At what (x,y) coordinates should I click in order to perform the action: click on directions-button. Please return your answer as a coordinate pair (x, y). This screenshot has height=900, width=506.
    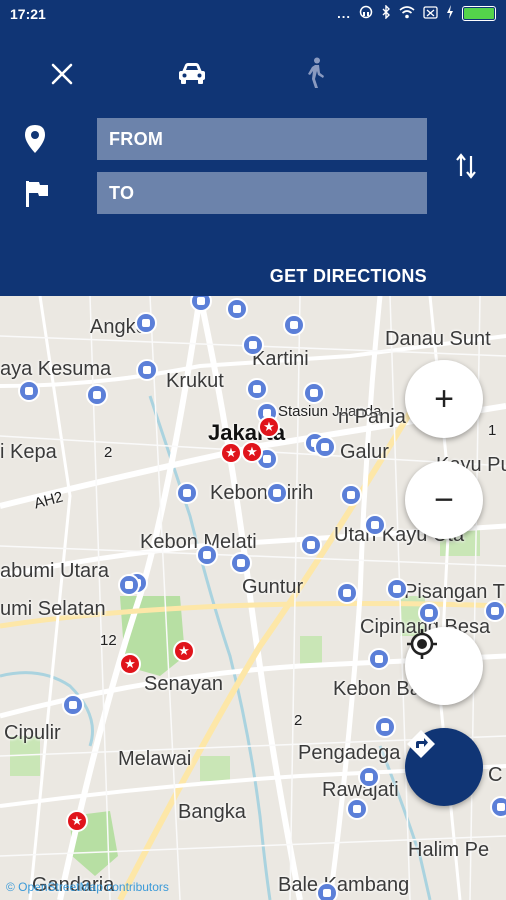
    Looking at the image, I should click on (444, 767).